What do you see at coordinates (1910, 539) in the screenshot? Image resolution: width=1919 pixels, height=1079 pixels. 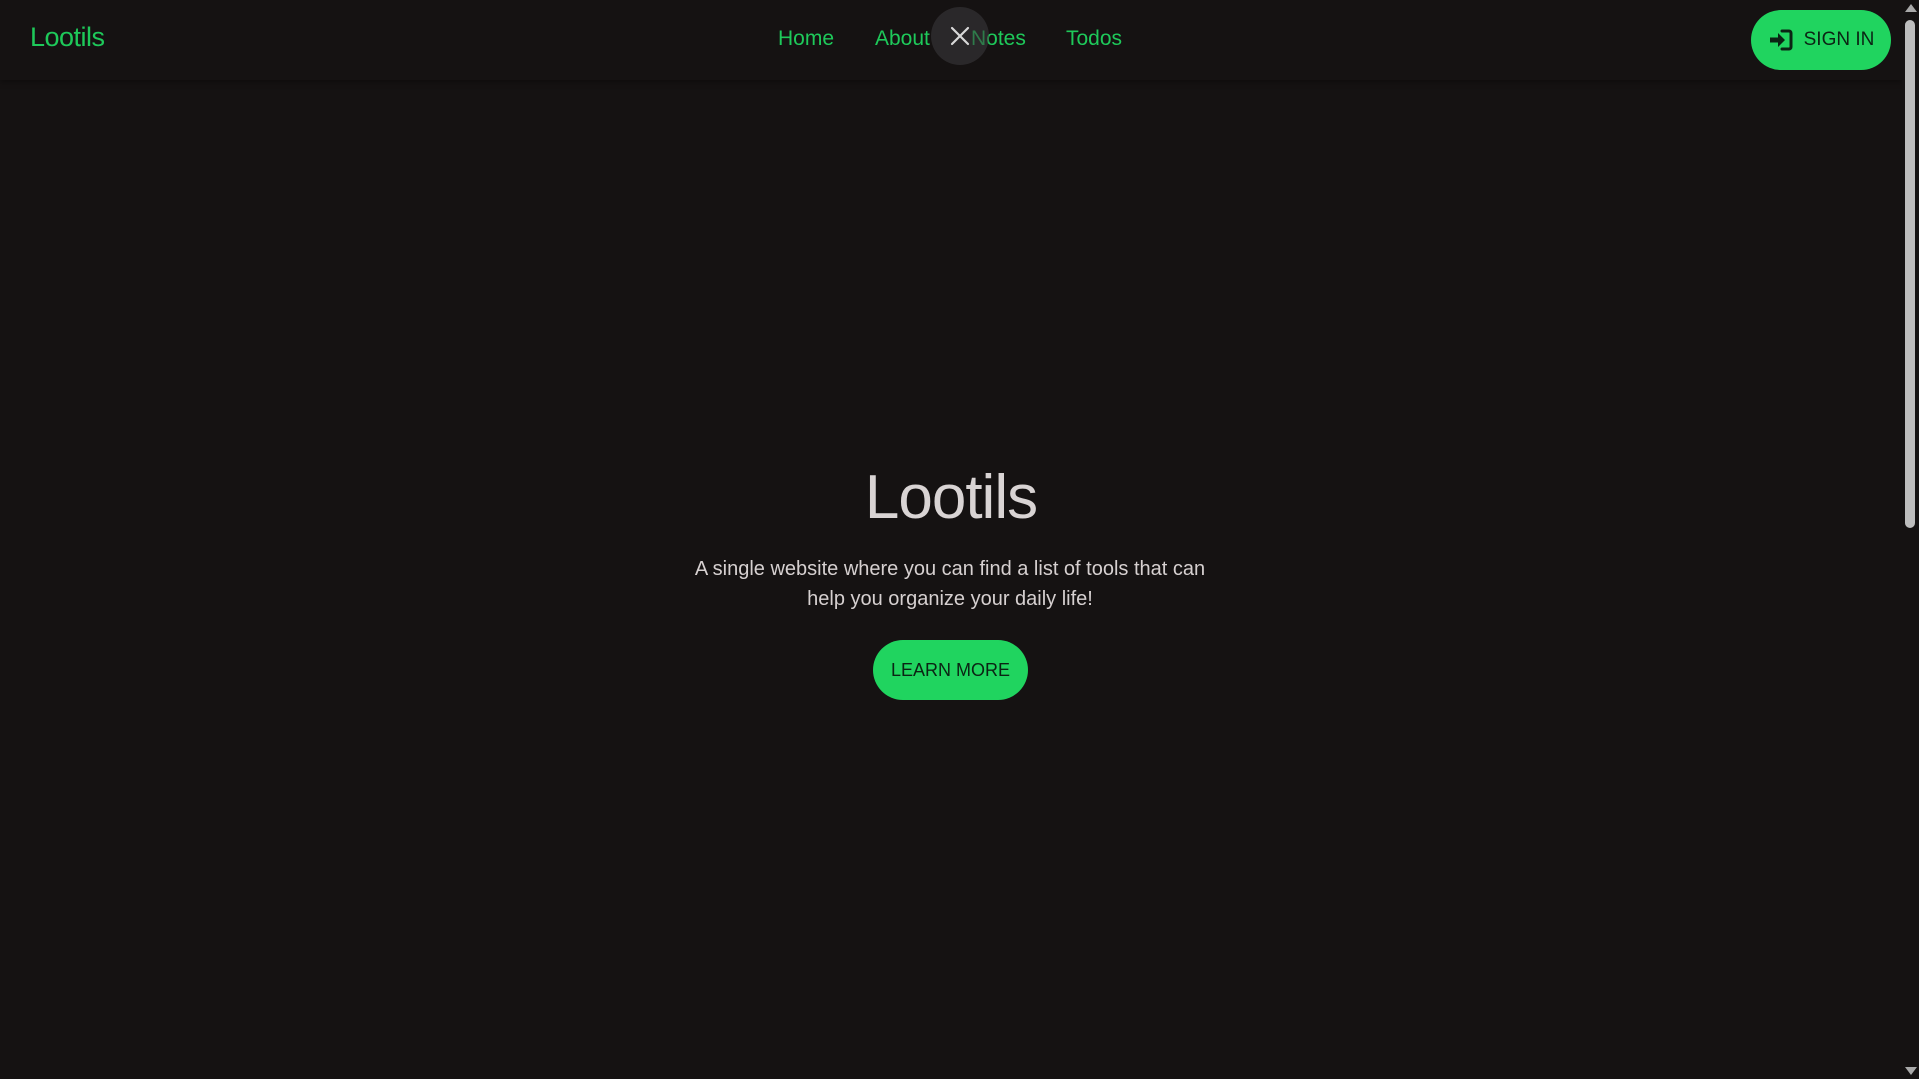 I see `scrollbar` at bounding box center [1910, 539].